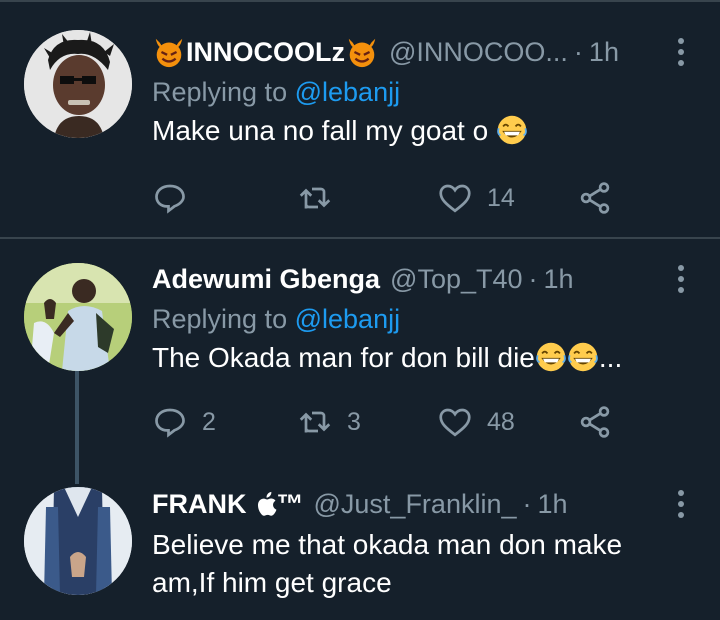  I want to click on reply-button, so click(177, 198).